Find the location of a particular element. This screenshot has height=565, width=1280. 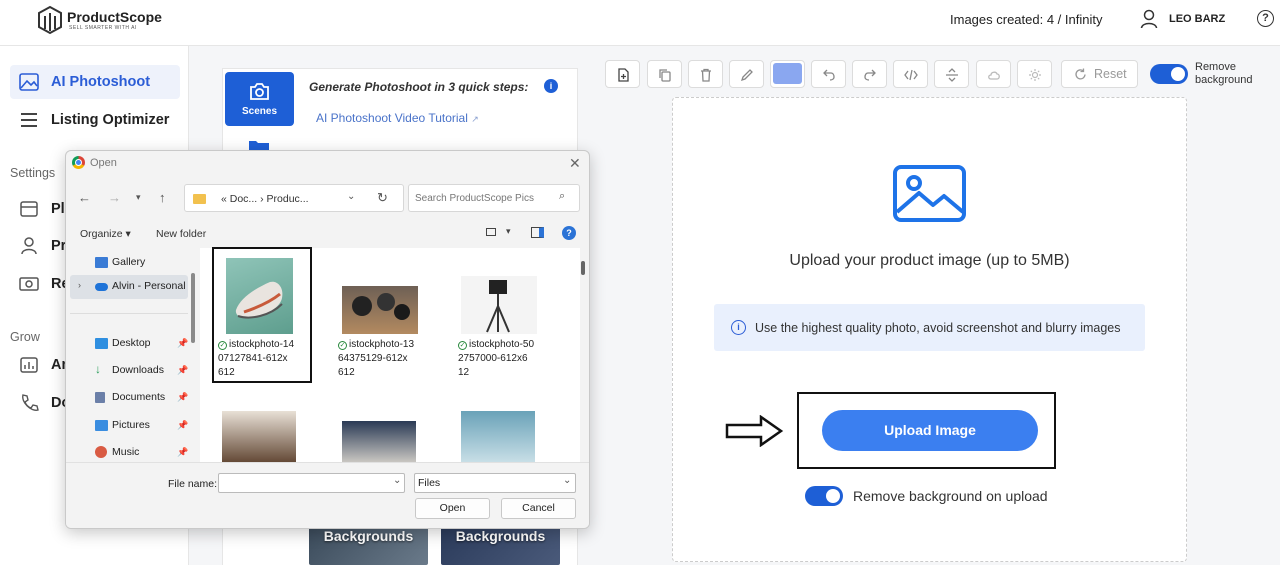

scenes-button: Scenes is located at coordinates (259, 99).